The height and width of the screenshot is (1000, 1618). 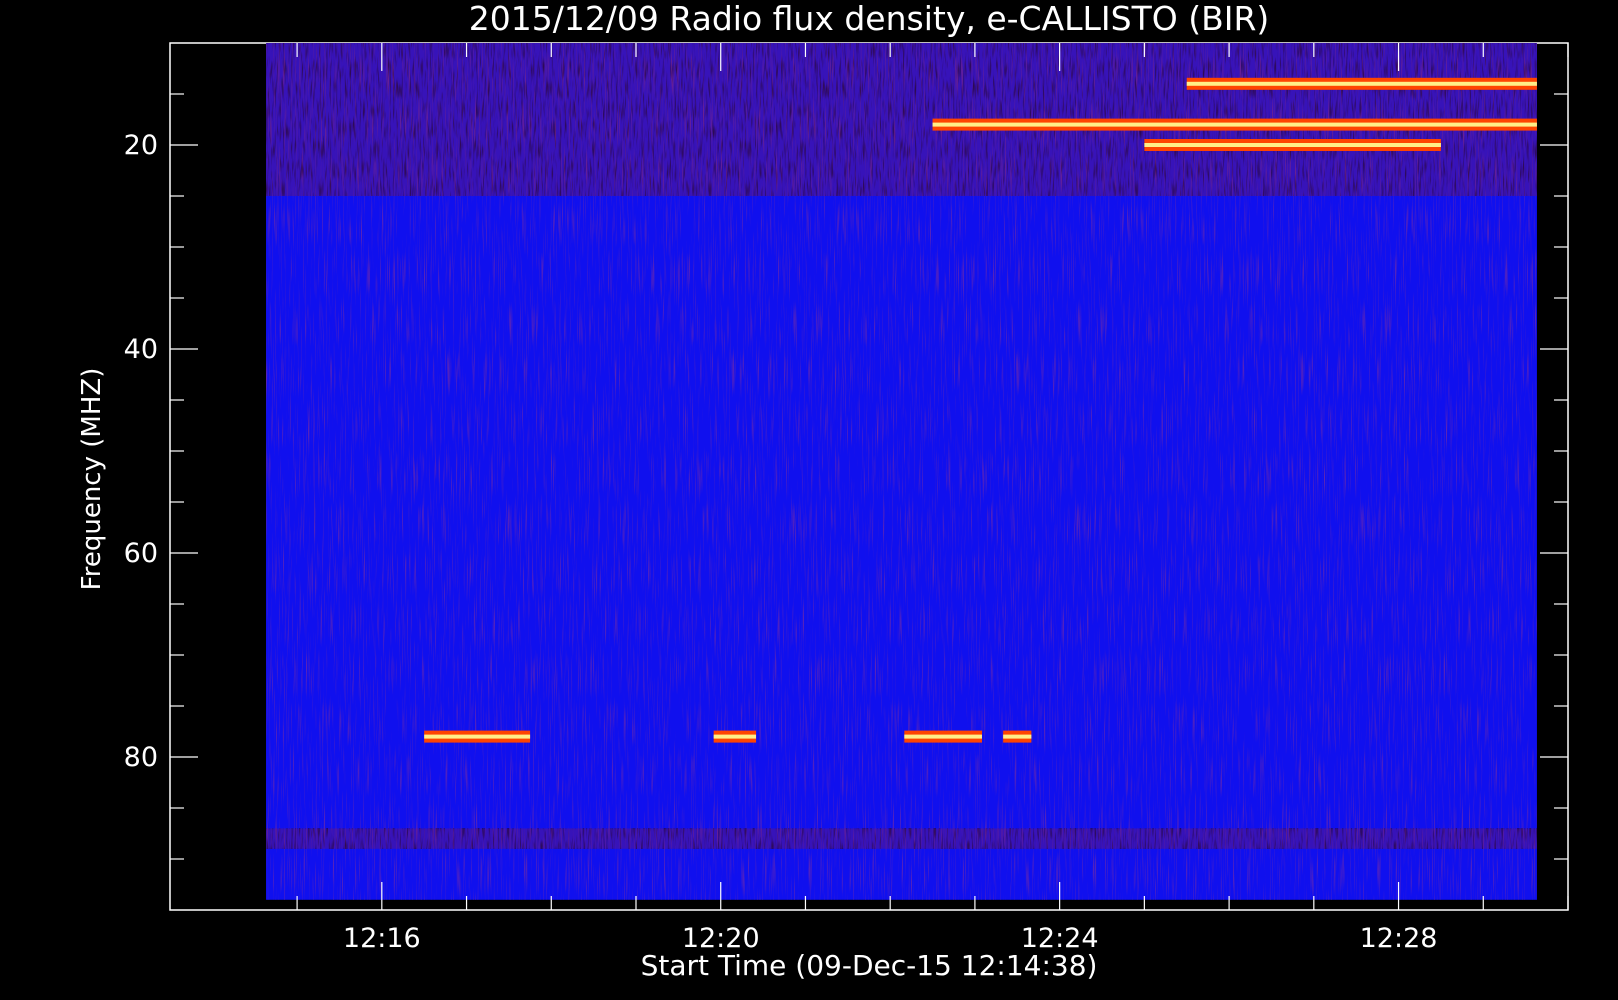 What do you see at coordinates (1399, 938) in the screenshot?
I see `x-tick-label: 12:28` at bounding box center [1399, 938].